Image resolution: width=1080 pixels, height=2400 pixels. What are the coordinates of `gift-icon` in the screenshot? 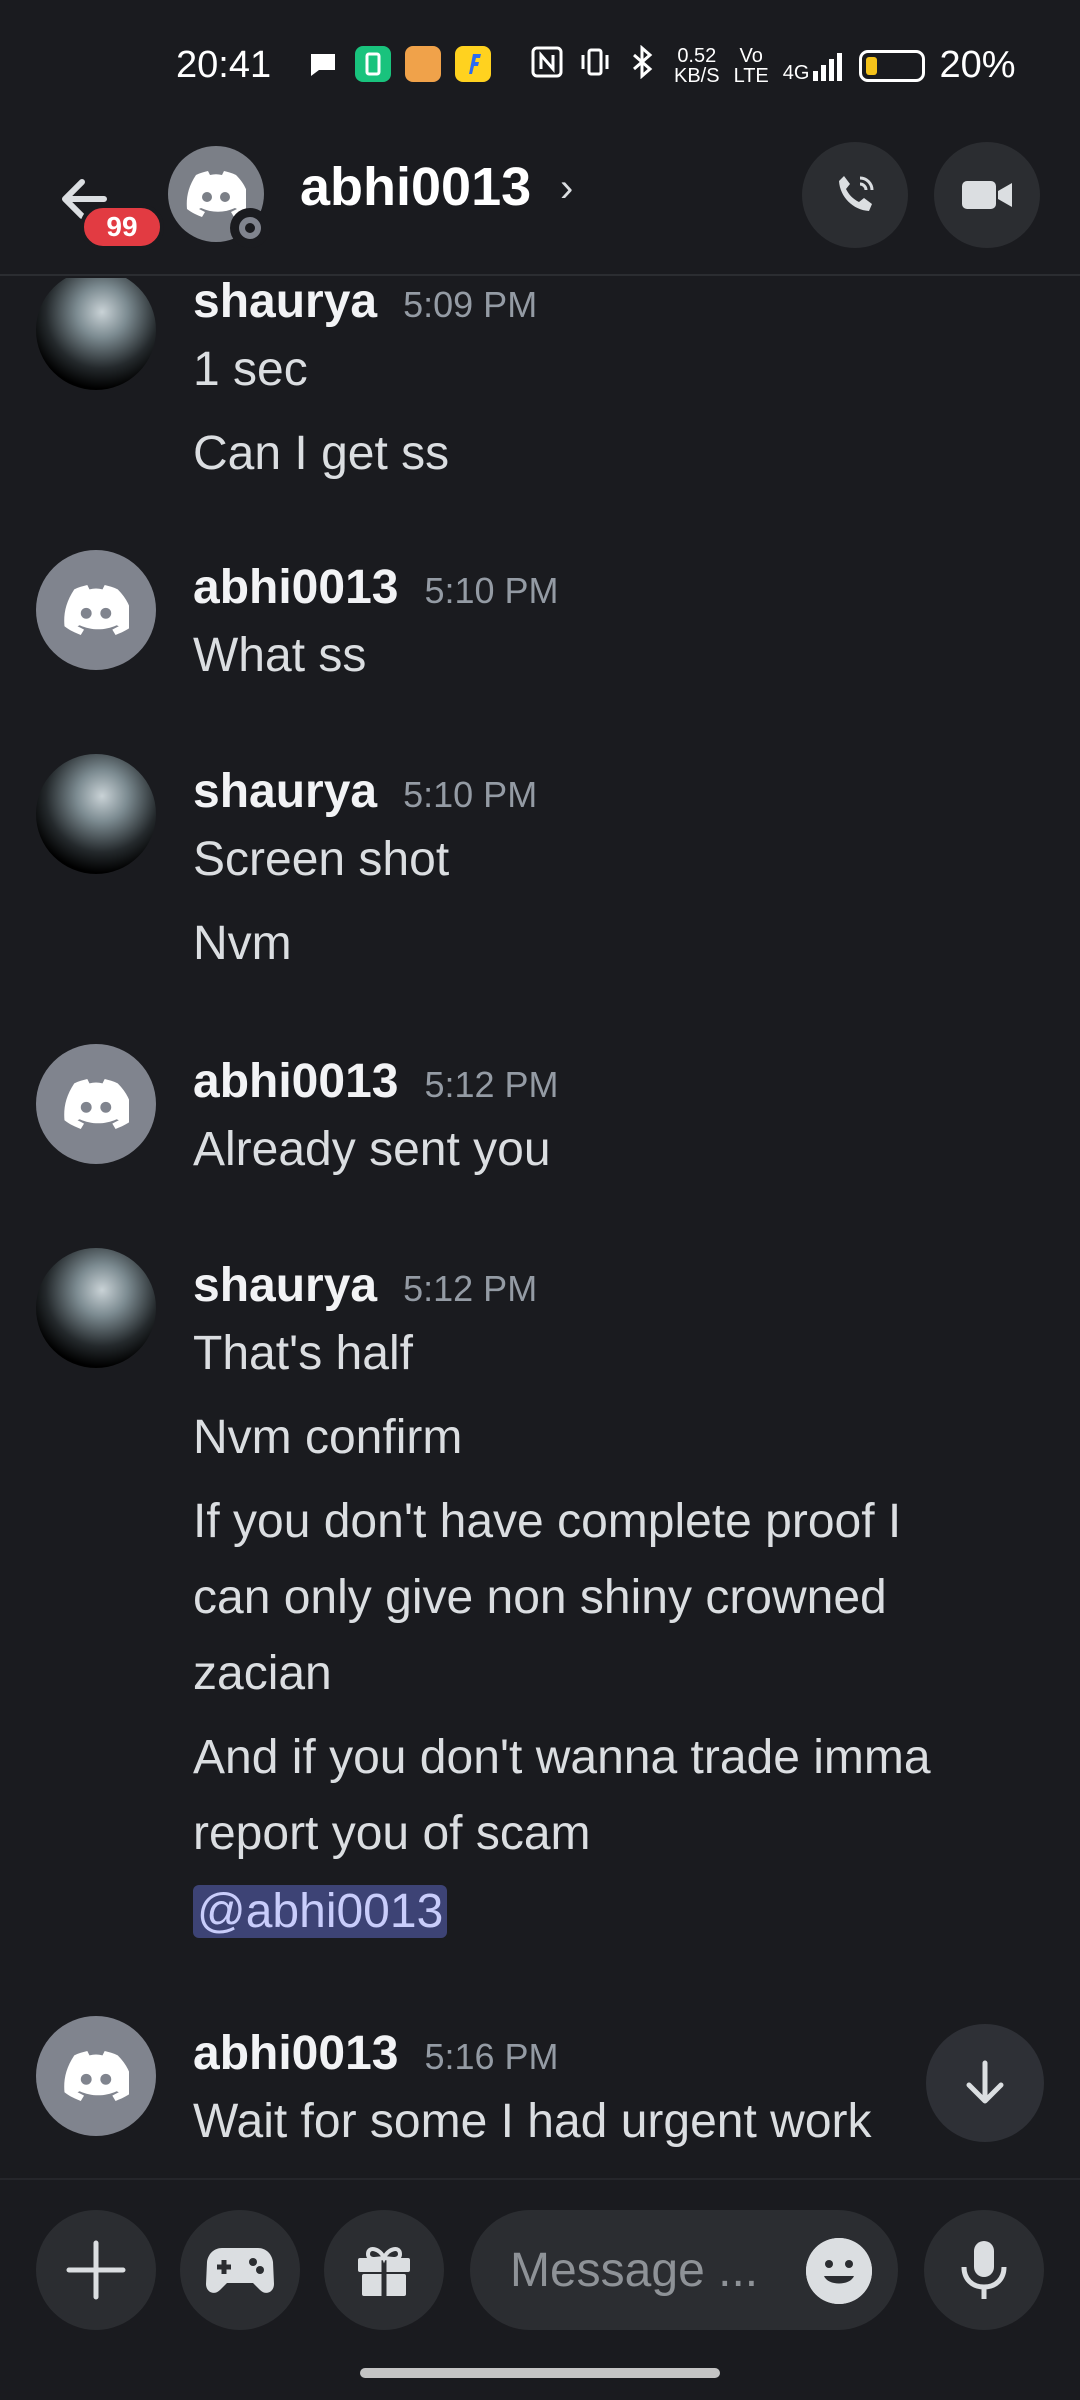 It's located at (384, 2271).